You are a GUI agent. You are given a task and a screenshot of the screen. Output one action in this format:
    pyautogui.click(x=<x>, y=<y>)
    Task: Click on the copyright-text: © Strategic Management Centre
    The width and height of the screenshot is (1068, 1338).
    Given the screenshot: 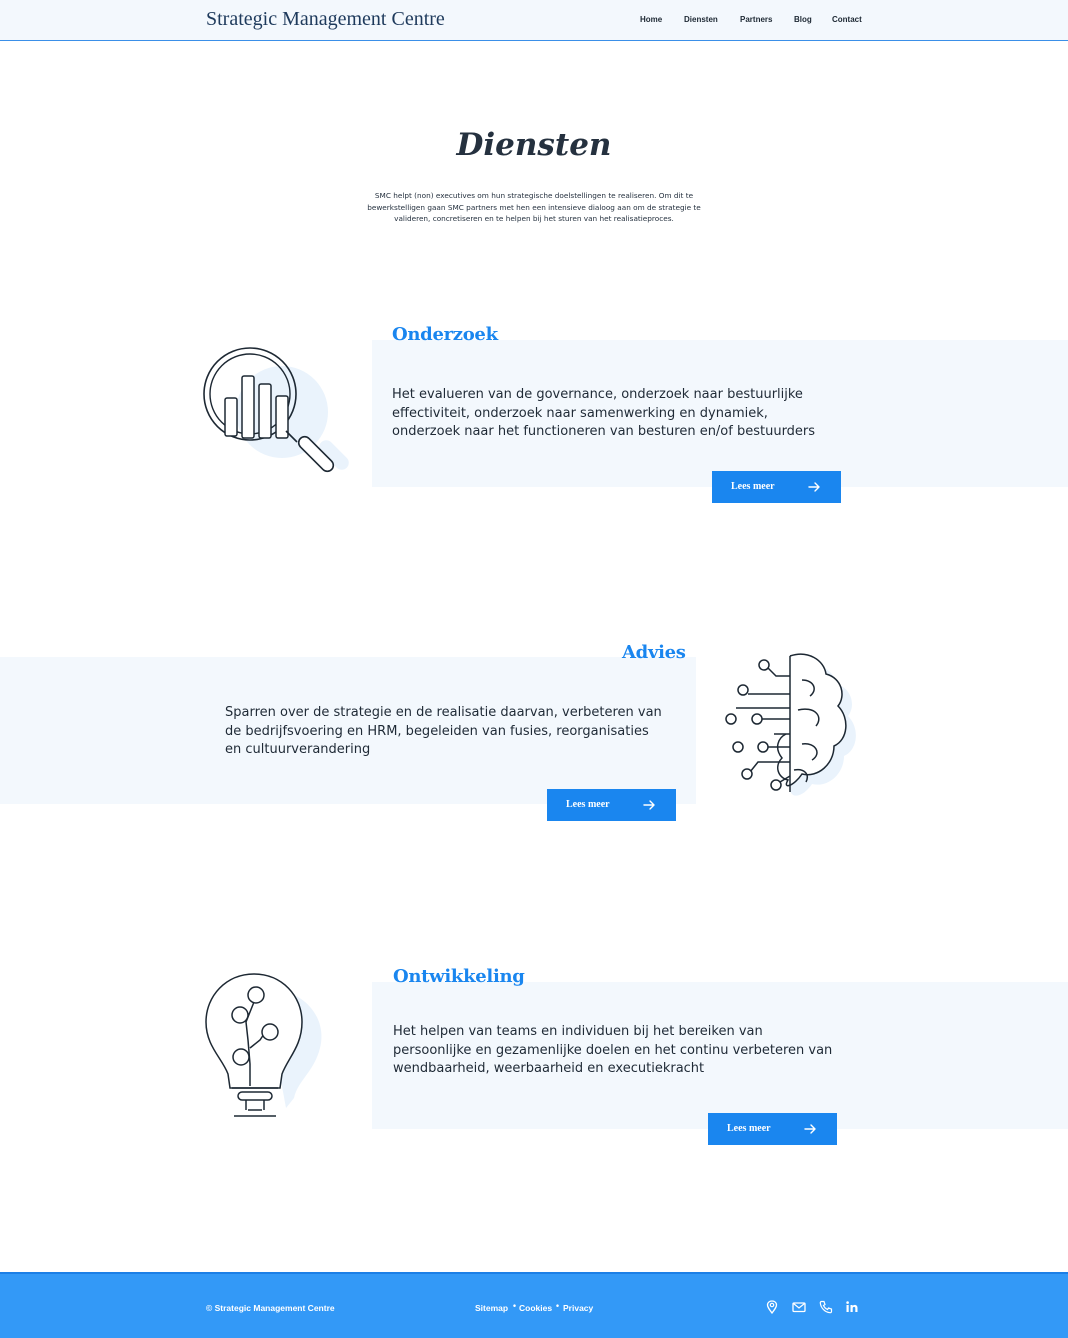 What is the action you would take?
    pyautogui.click(x=270, y=1308)
    